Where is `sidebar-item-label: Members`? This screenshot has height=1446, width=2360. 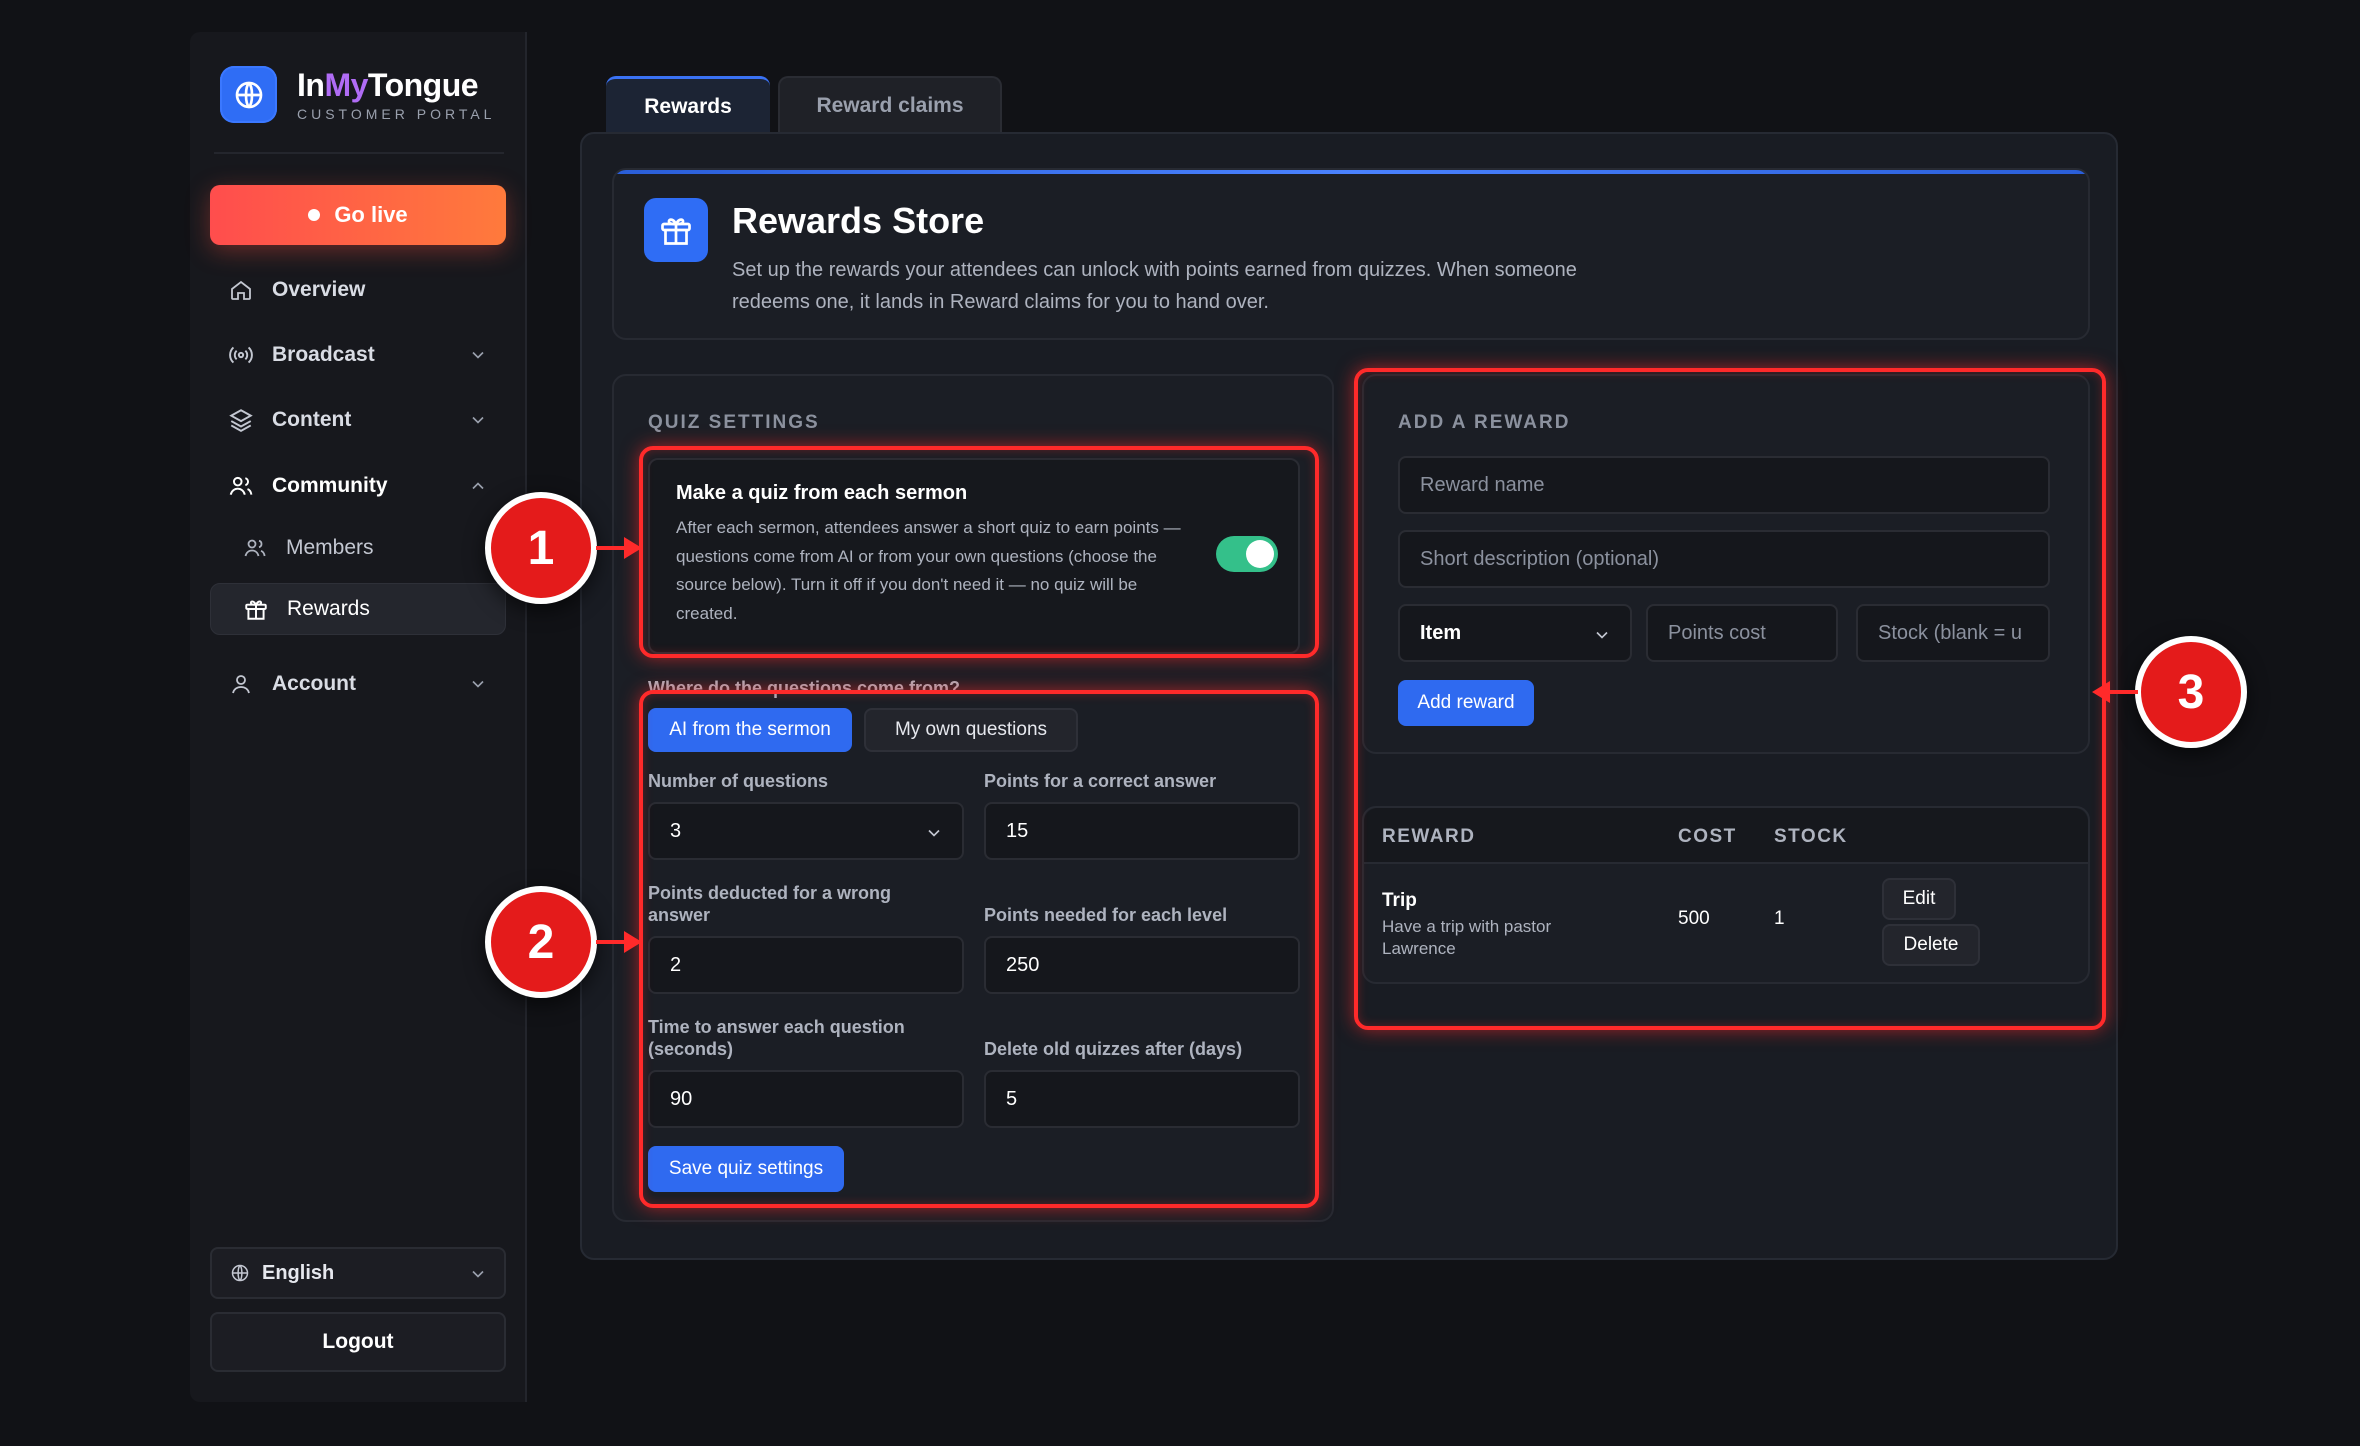
sidebar-item-label: Members is located at coordinates (330, 547).